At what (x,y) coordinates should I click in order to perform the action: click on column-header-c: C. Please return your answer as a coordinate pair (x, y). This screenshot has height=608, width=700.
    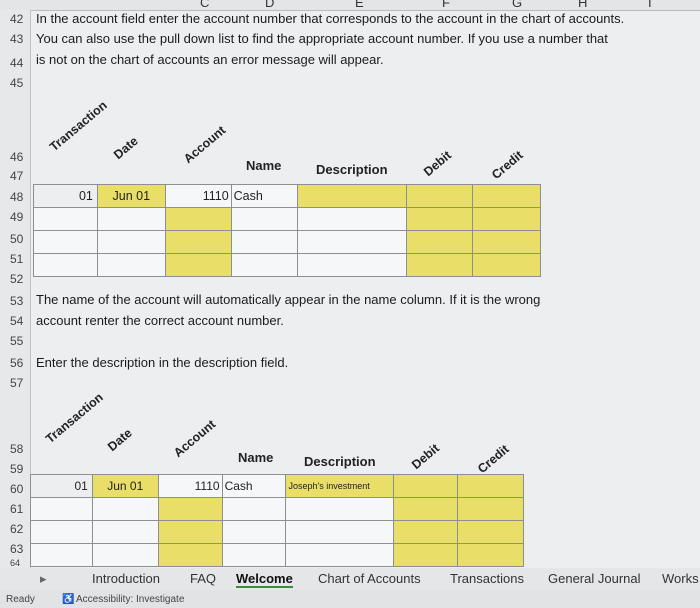
    Looking at the image, I should click on (204, 5).